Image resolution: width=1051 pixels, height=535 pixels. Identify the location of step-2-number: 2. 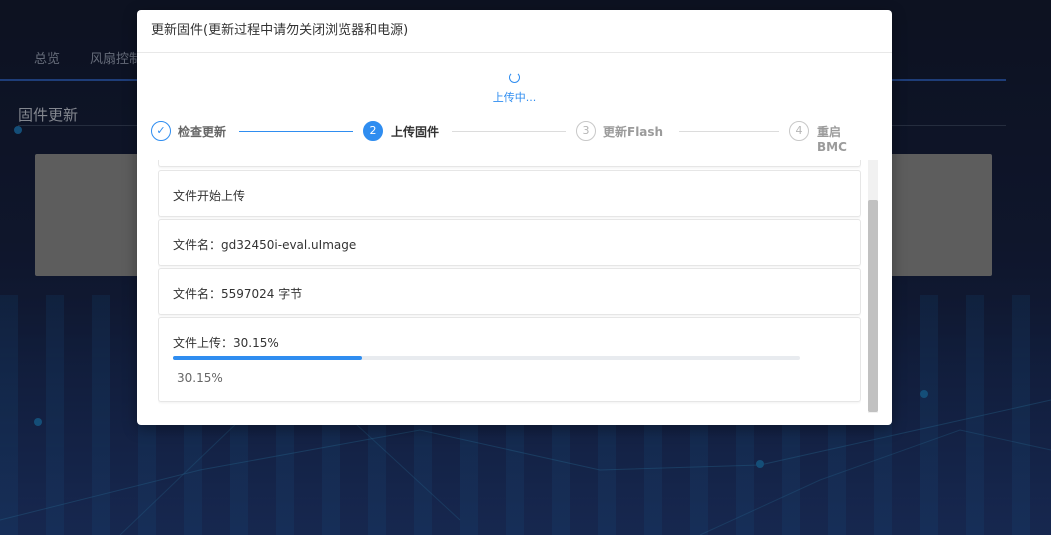
(373, 131).